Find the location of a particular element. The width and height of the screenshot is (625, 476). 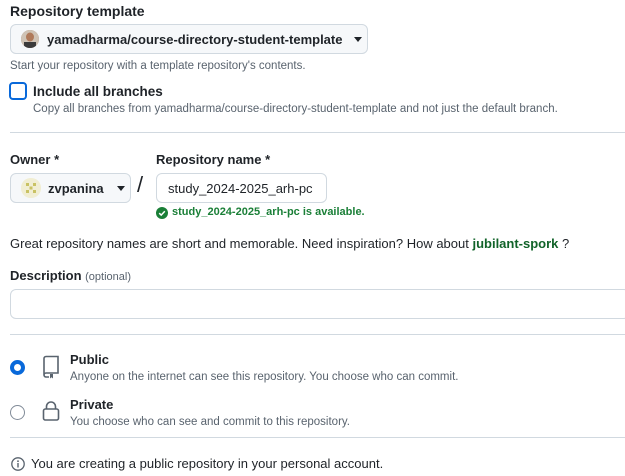

repo-icon is located at coordinates (51, 369).